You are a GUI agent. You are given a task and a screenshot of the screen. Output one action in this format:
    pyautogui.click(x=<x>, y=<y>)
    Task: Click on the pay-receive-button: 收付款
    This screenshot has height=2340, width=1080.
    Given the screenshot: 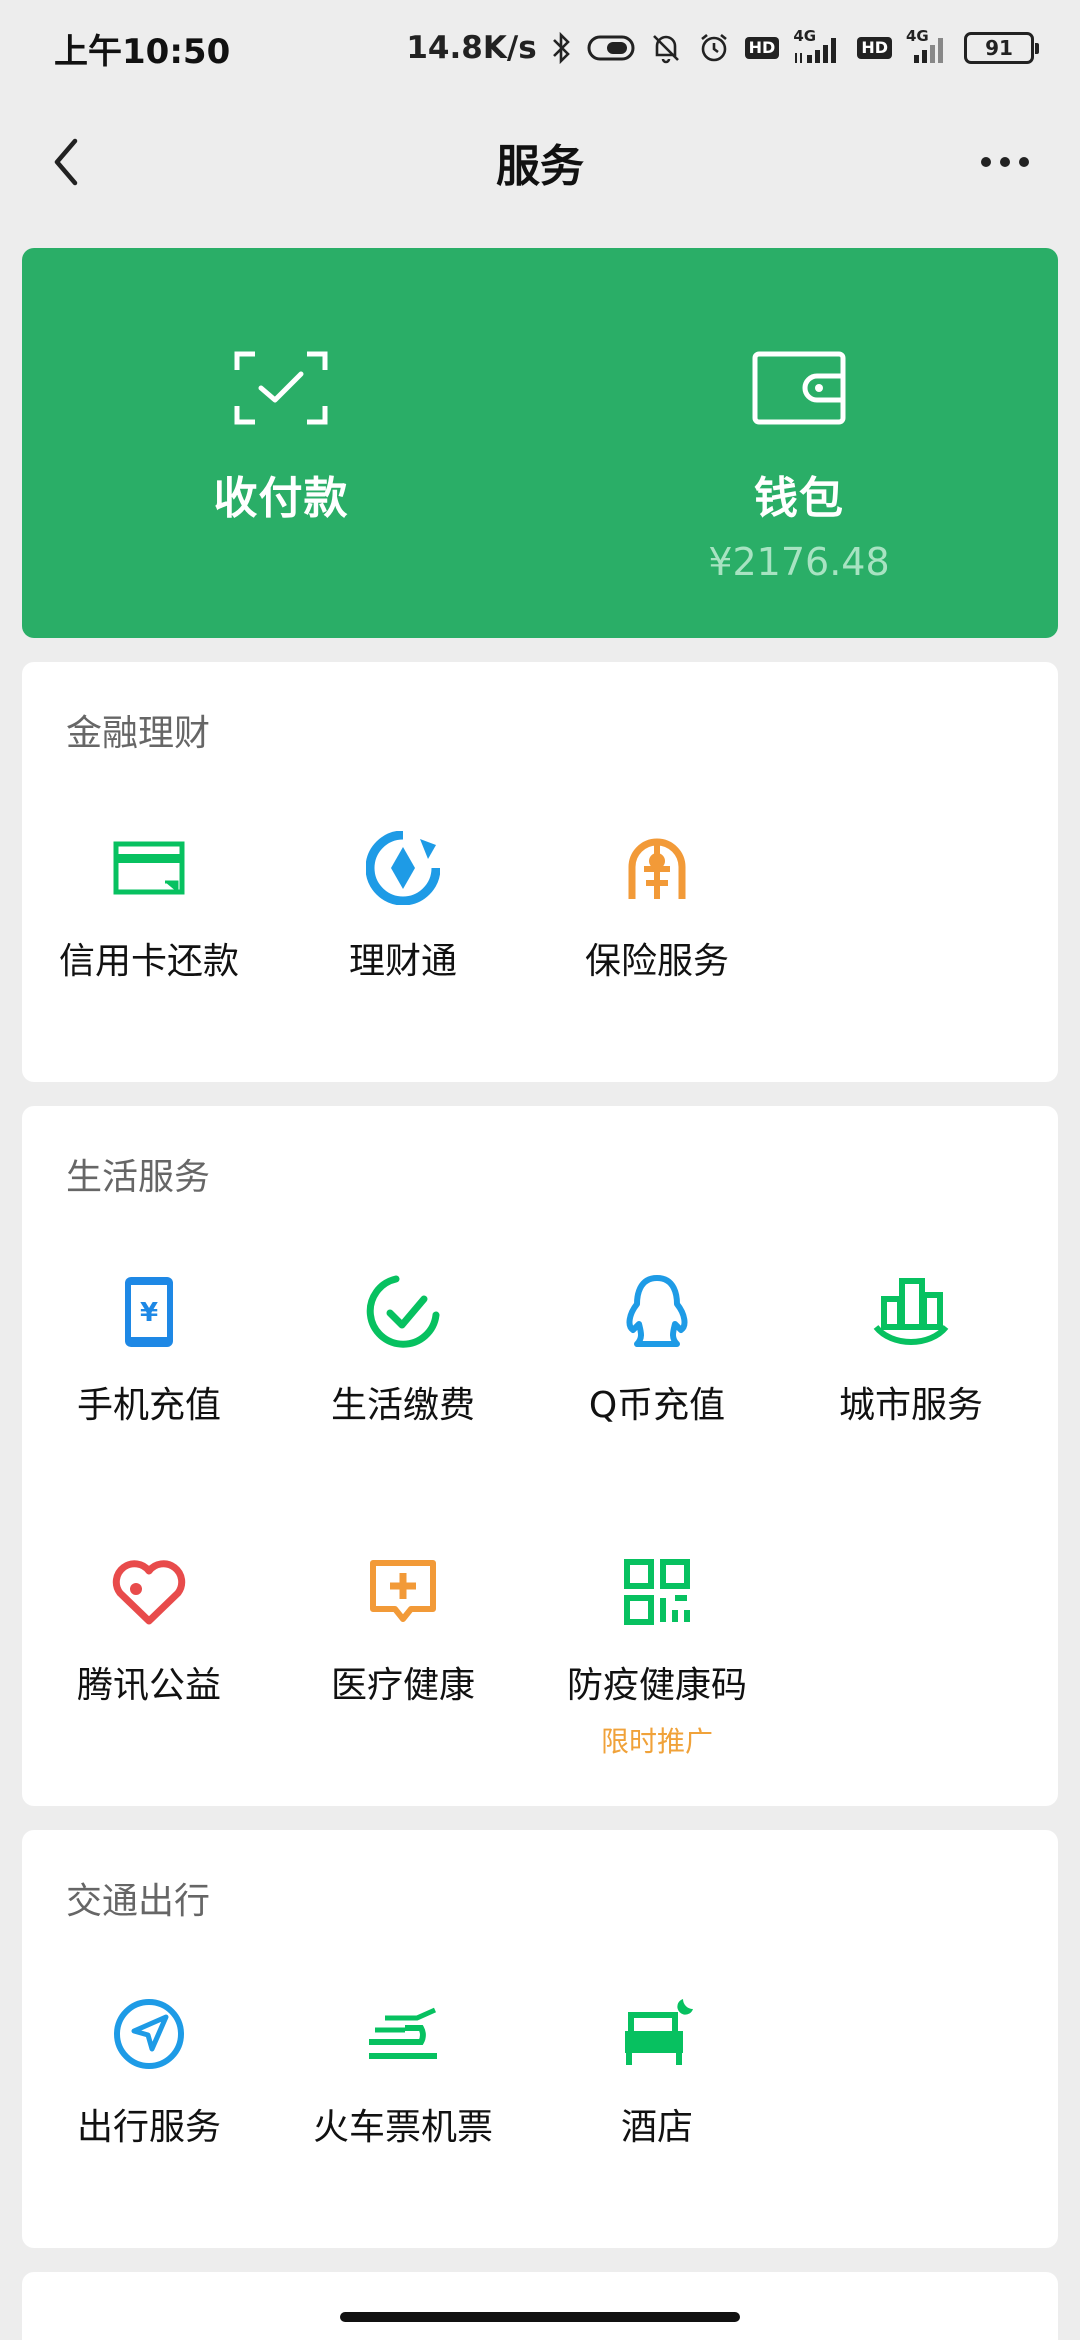 What is the action you would take?
    pyautogui.click(x=281, y=443)
    